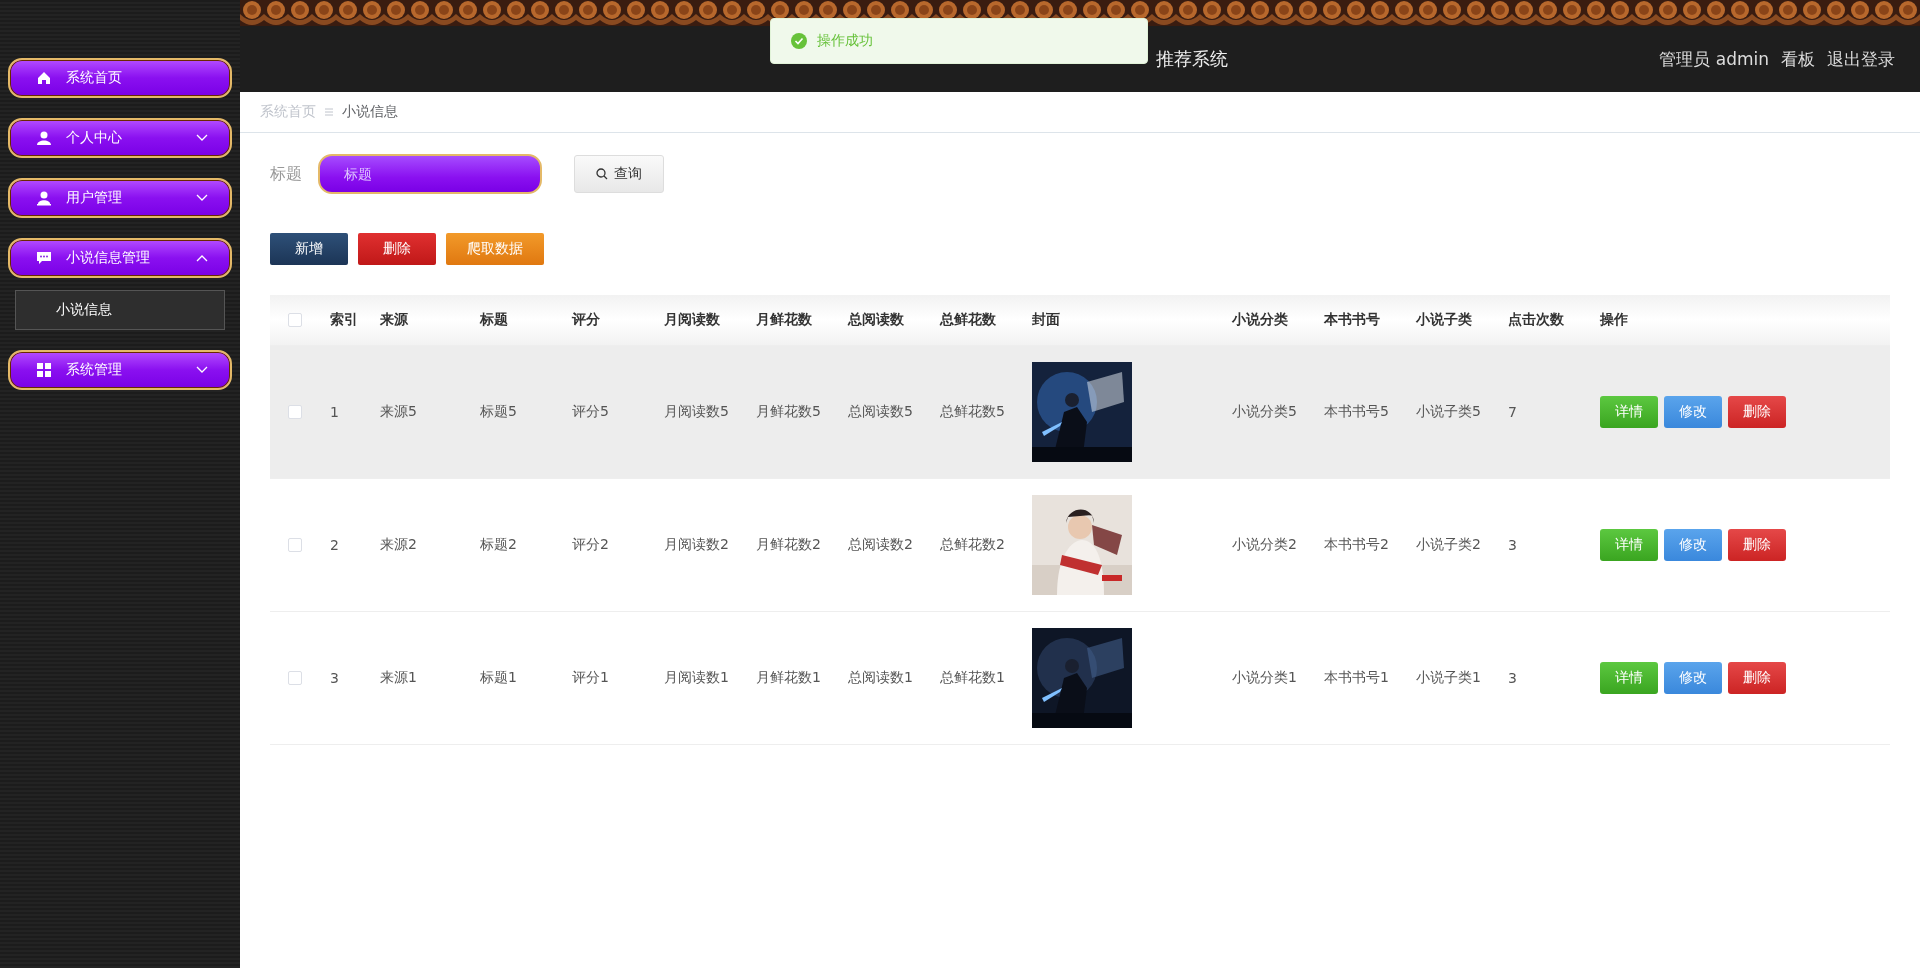  I want to click on app-title: 推荐系统, so click(1192, 59).